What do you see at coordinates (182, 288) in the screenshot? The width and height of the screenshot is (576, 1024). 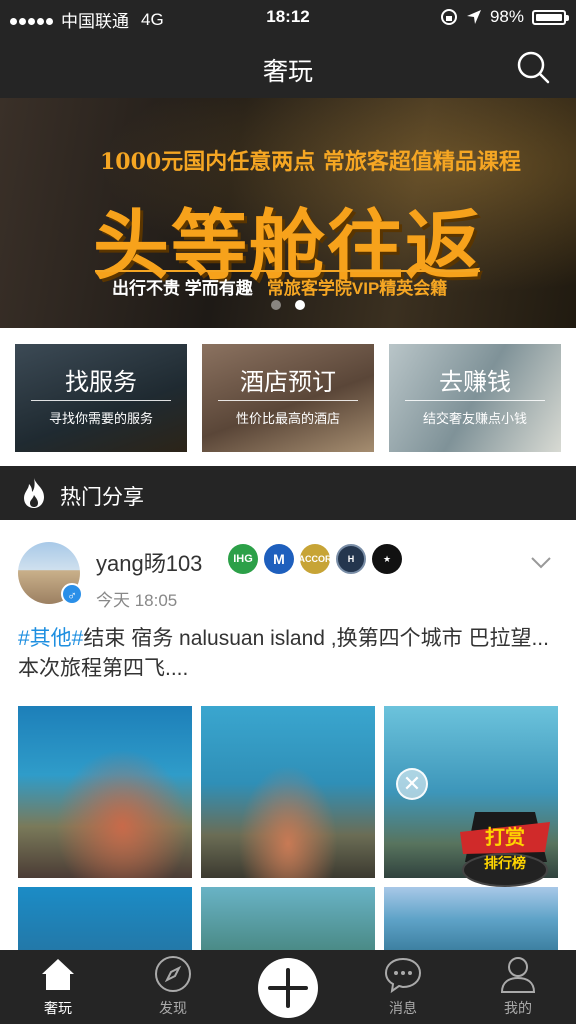 I see `banner-sub-left: 出行不贵 学而有趣` at bounding box center [182, 288].